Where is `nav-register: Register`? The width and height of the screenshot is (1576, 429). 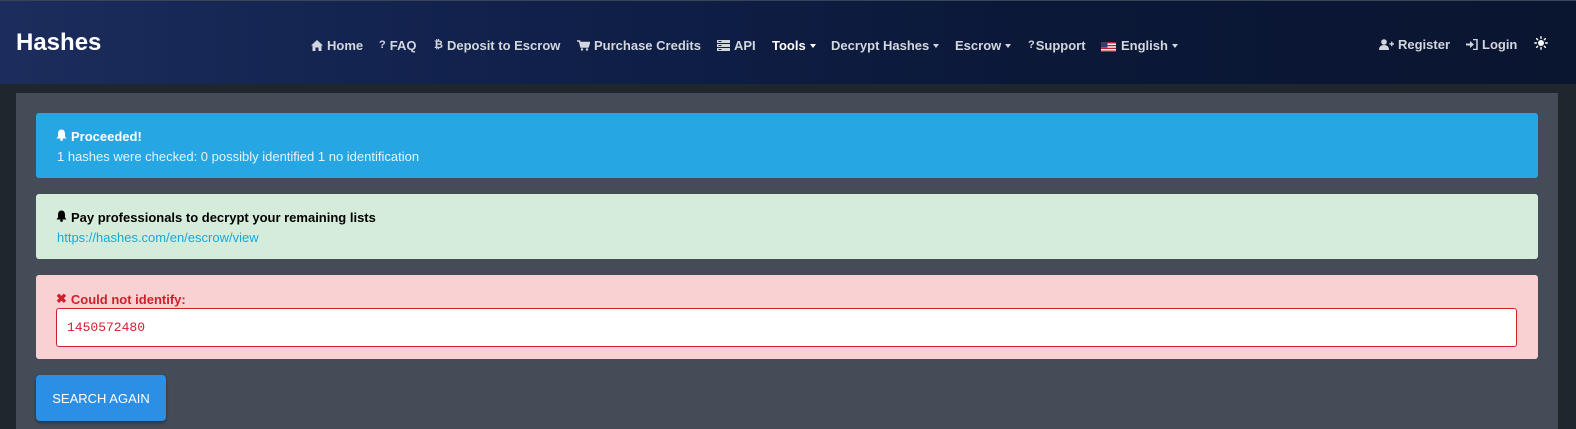 nav-register: Register is located at coordinates (1414, 44).